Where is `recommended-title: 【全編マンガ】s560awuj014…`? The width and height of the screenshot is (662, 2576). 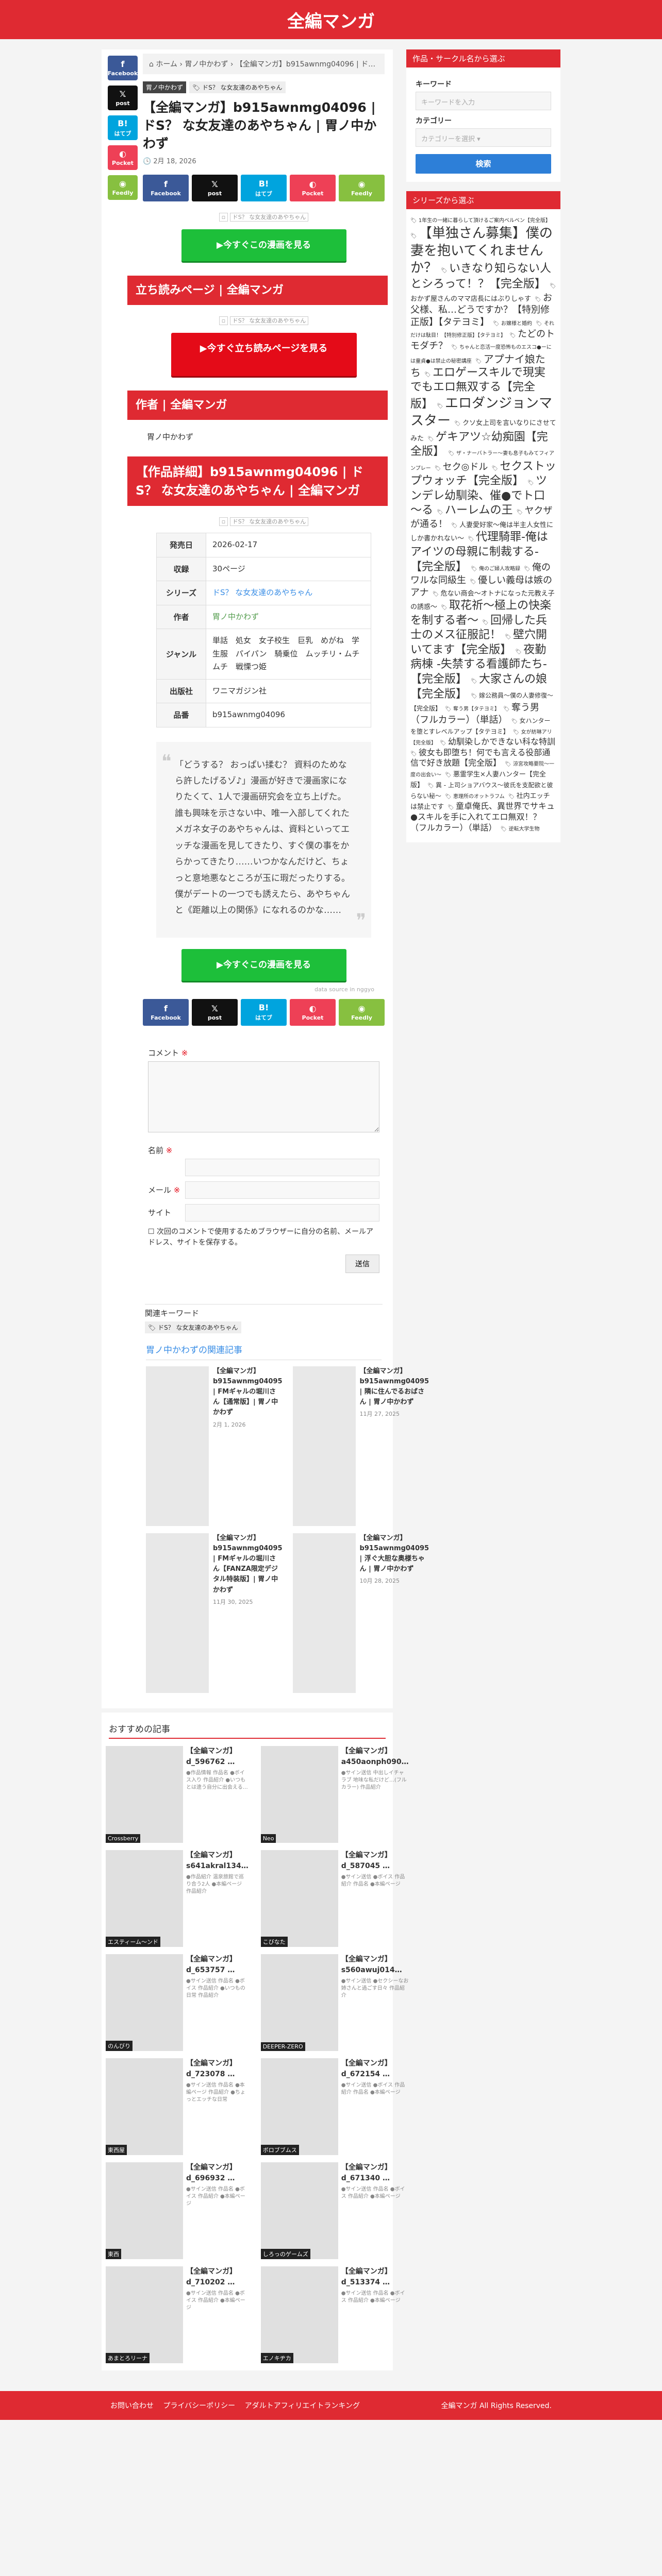
recommended-title: 【全編マンガ】s560awuj014… is located at coordinates (375, 1965).